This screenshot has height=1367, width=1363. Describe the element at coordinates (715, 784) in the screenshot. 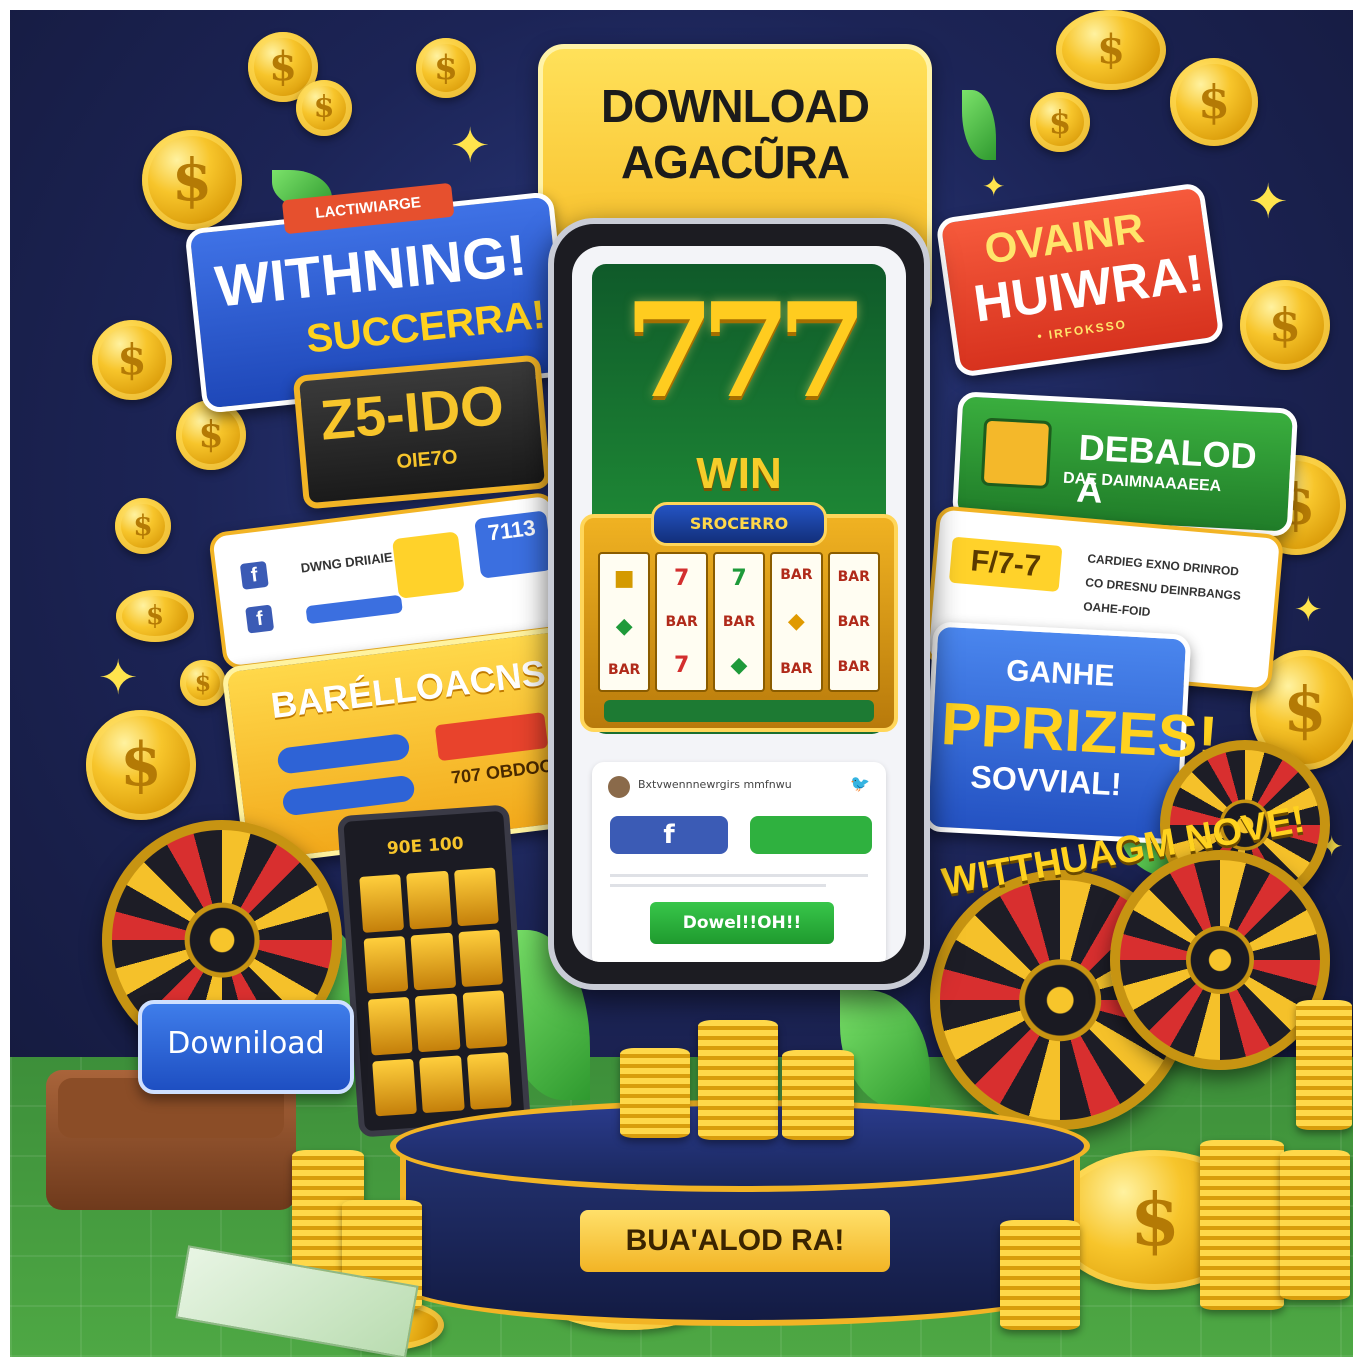

I see `login-card-header: Bxtvwennnewrgirs mmfnwu` at that location.